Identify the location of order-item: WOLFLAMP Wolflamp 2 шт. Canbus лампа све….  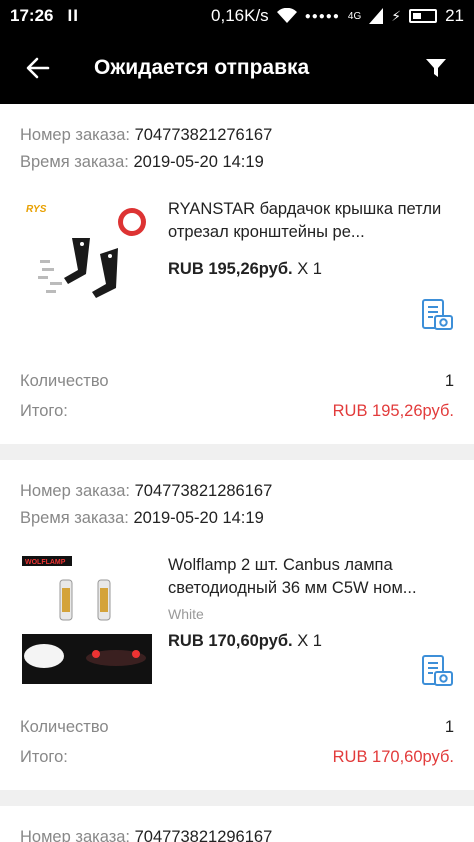
(237, 620).